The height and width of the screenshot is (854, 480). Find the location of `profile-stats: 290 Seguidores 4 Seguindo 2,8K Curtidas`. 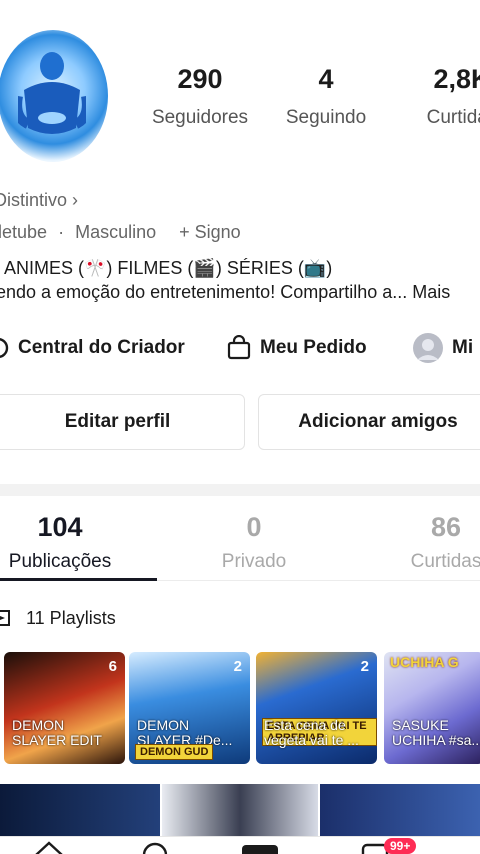

profile-stats: 290 Seguidores 4 Seguindo 2,8K Curtidas is located at coordinates (240, 104).